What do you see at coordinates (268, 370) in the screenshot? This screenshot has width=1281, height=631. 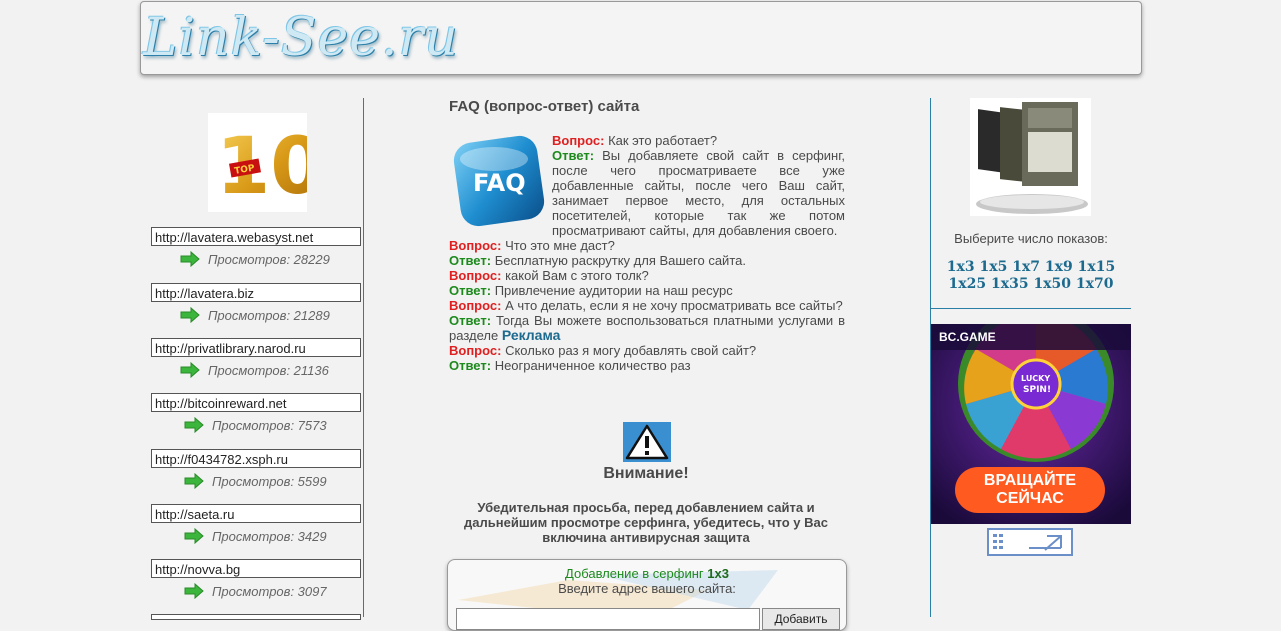 I see `views-count: Просмотров: 21136` at bounding box center [268, 370].